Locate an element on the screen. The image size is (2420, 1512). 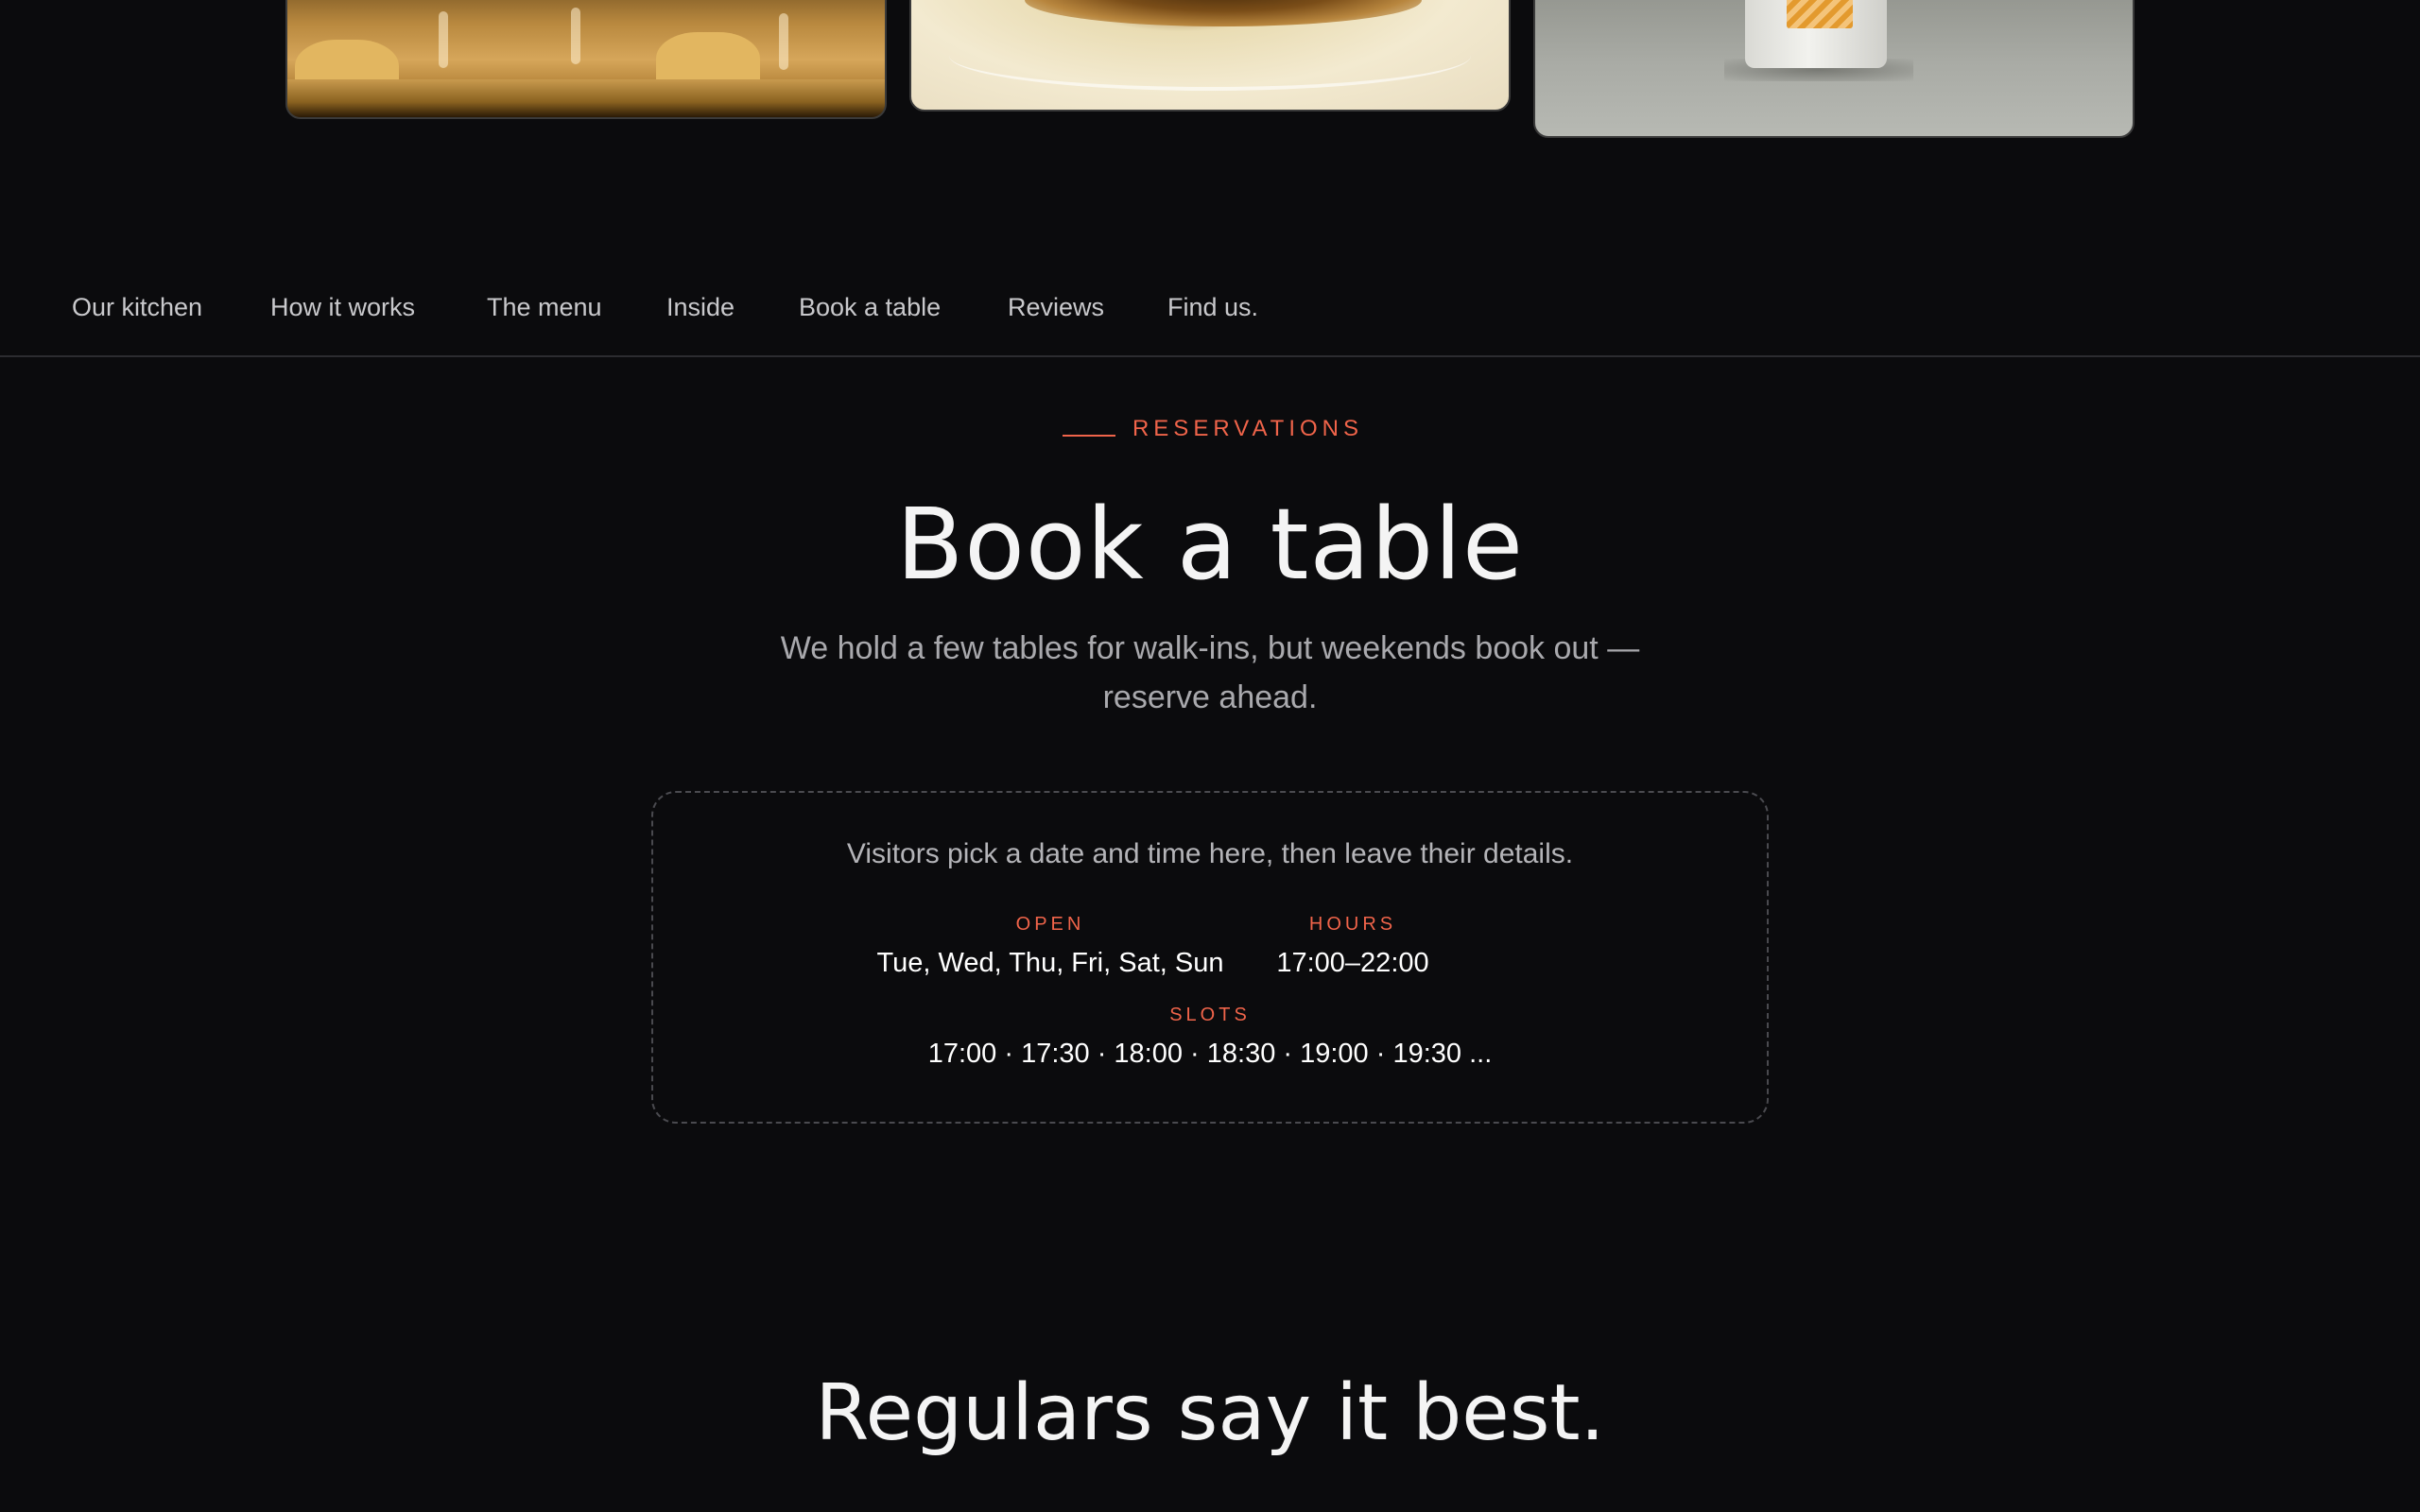
slots-label: SLOTS is located at coordinates (1210, 1015).